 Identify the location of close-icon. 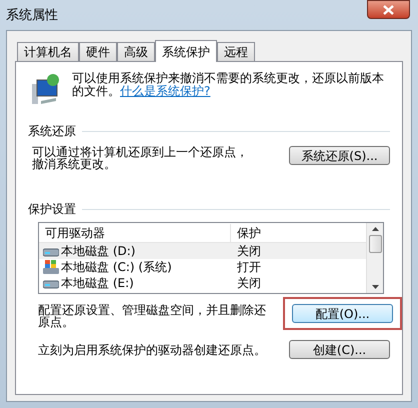
(388, 9).